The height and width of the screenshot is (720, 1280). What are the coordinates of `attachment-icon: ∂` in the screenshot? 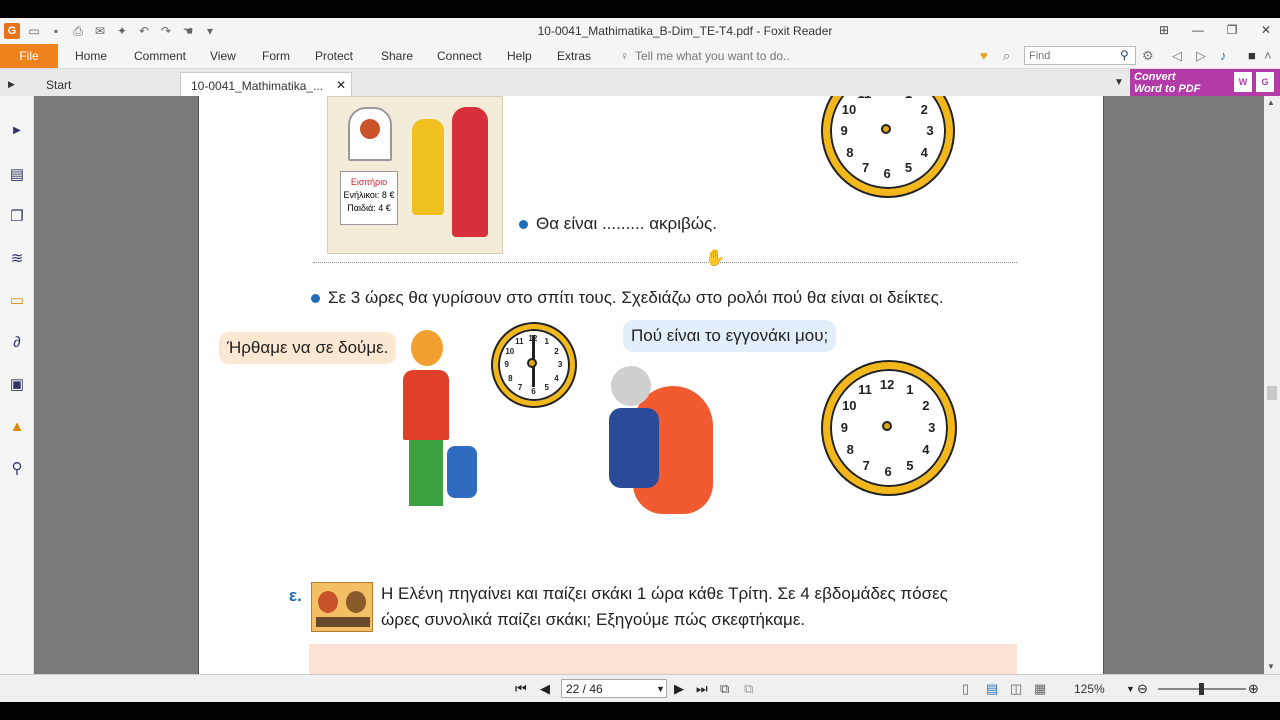 It's located at (17, 342).